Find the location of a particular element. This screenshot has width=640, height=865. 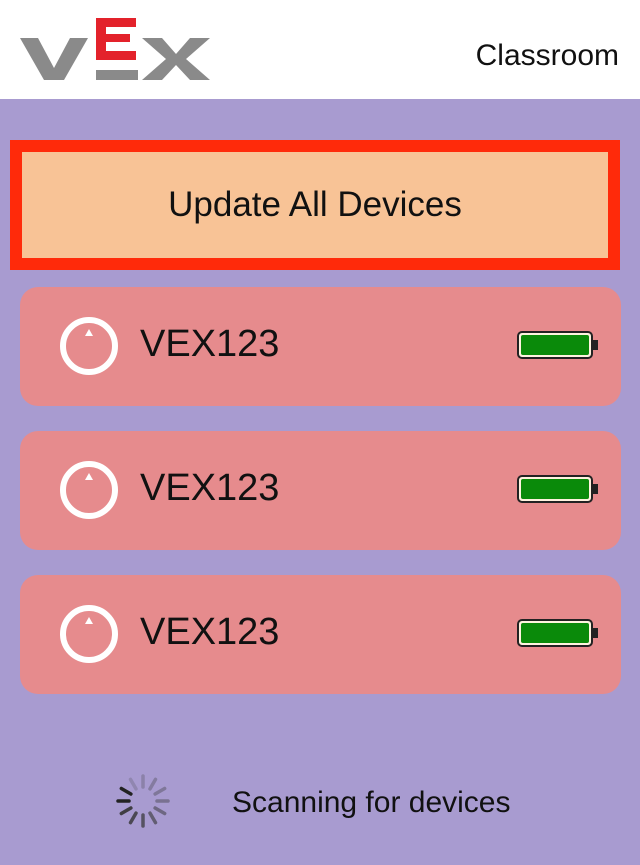

vex-logo is located at coordinates (115, 49).